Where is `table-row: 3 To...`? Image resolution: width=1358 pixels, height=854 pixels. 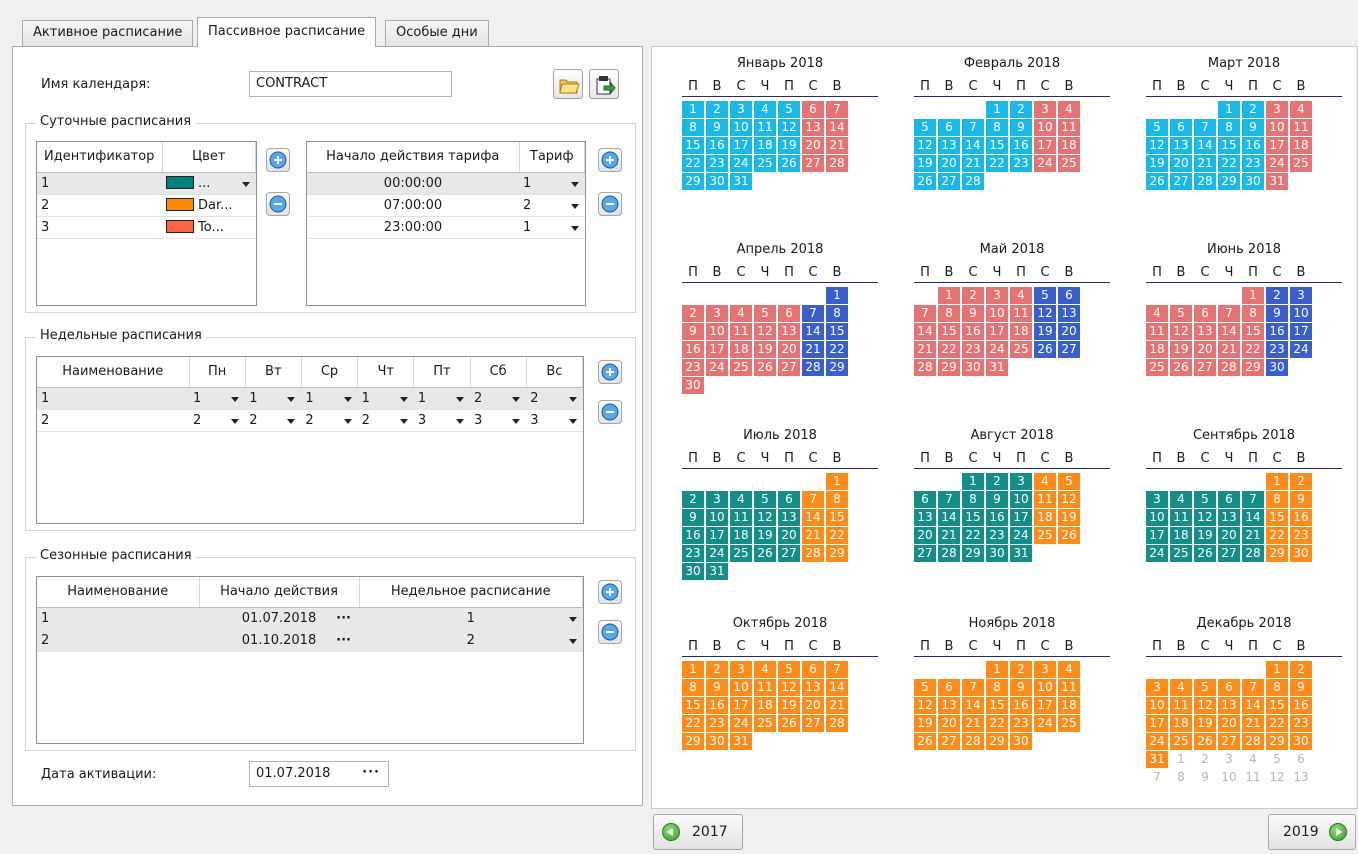 table-row: 3 To... is located at coordinates (146, 227).